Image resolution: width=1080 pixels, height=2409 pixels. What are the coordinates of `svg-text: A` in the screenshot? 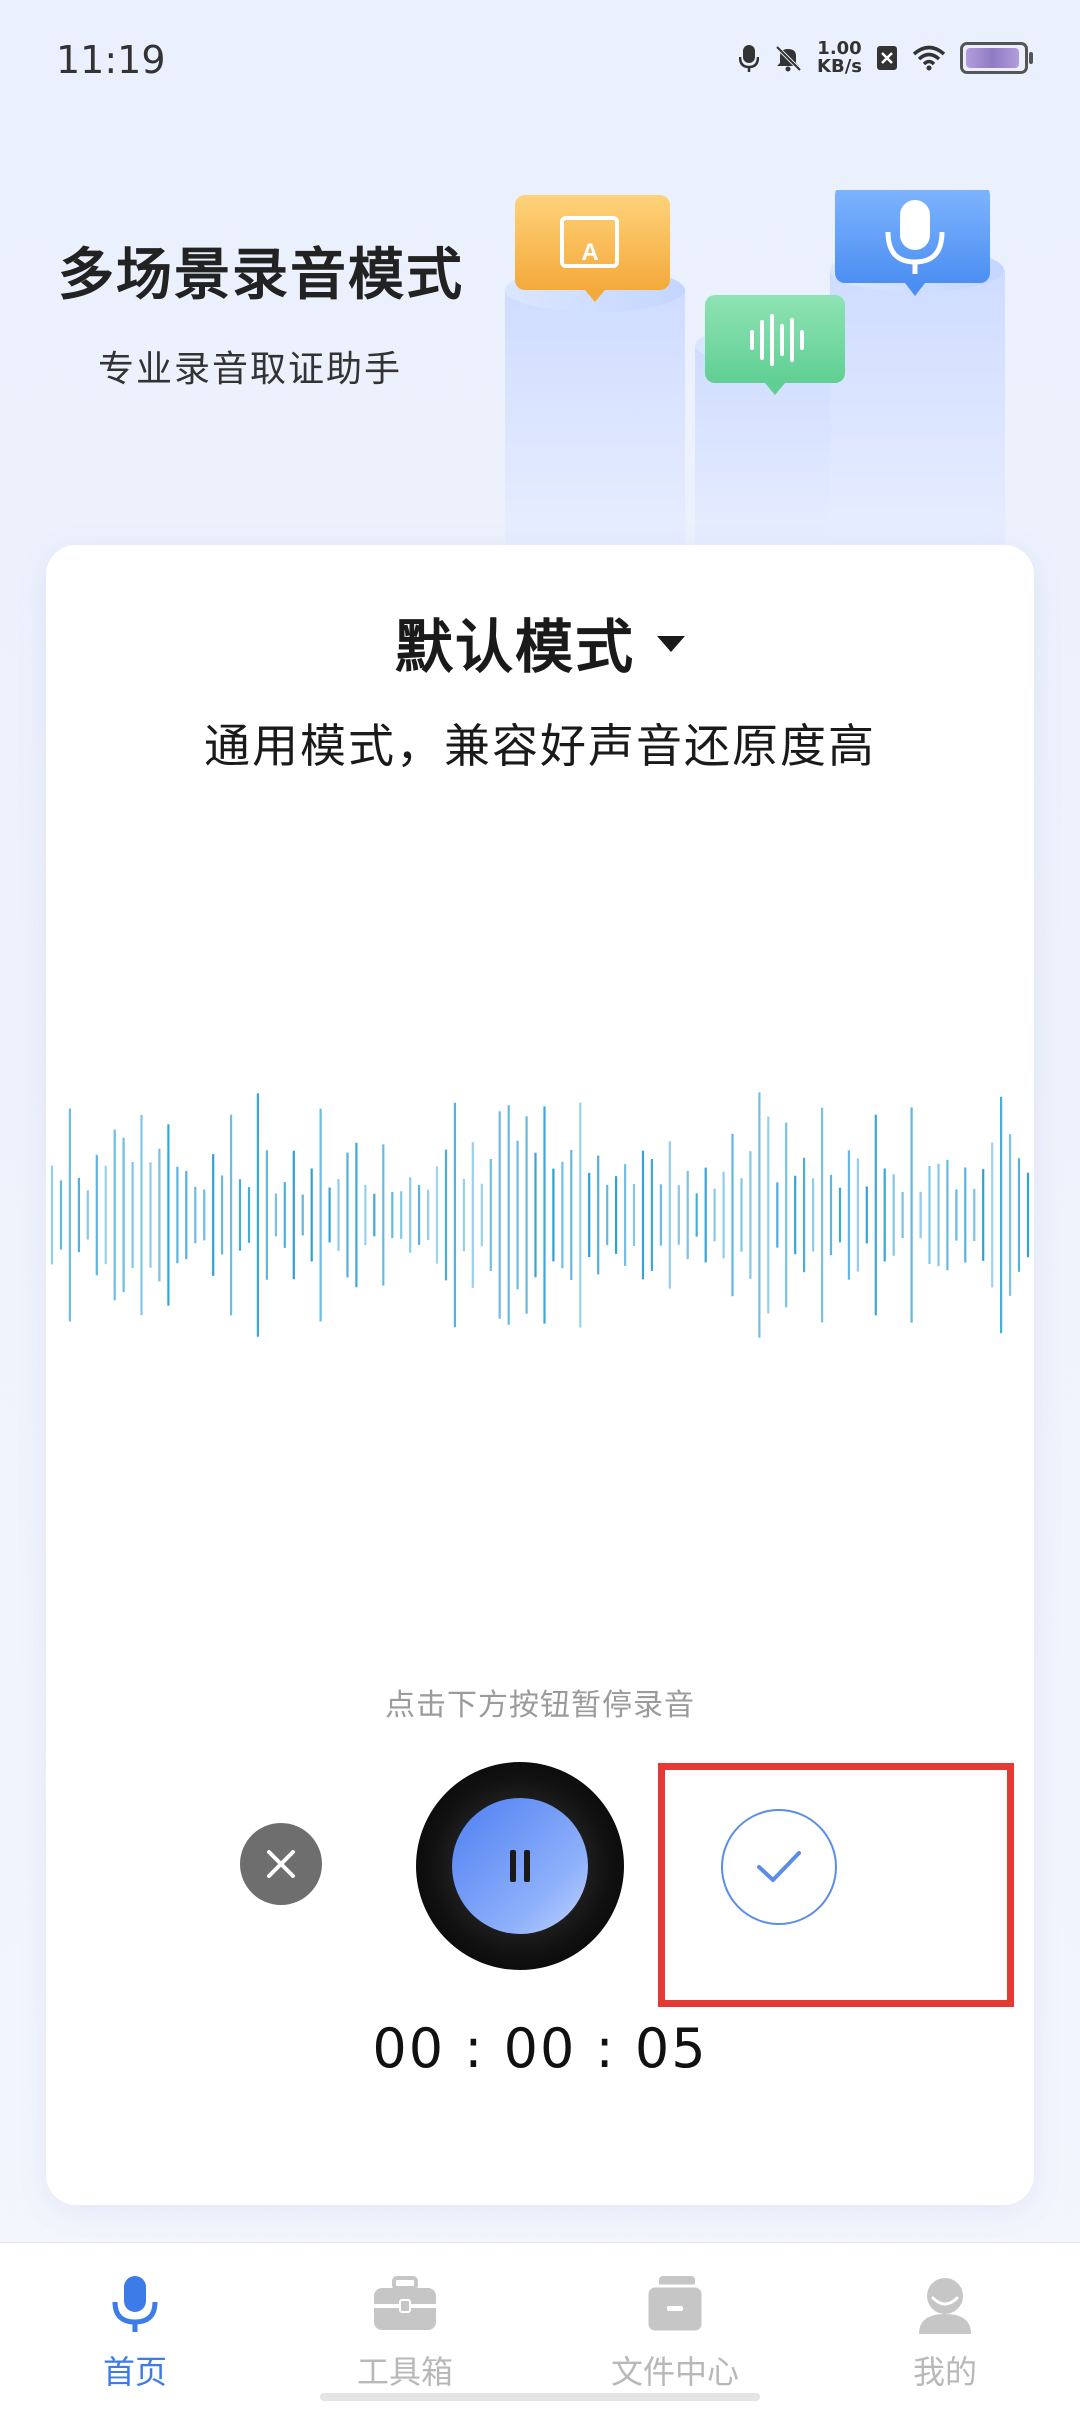 It's located at (589, 252).